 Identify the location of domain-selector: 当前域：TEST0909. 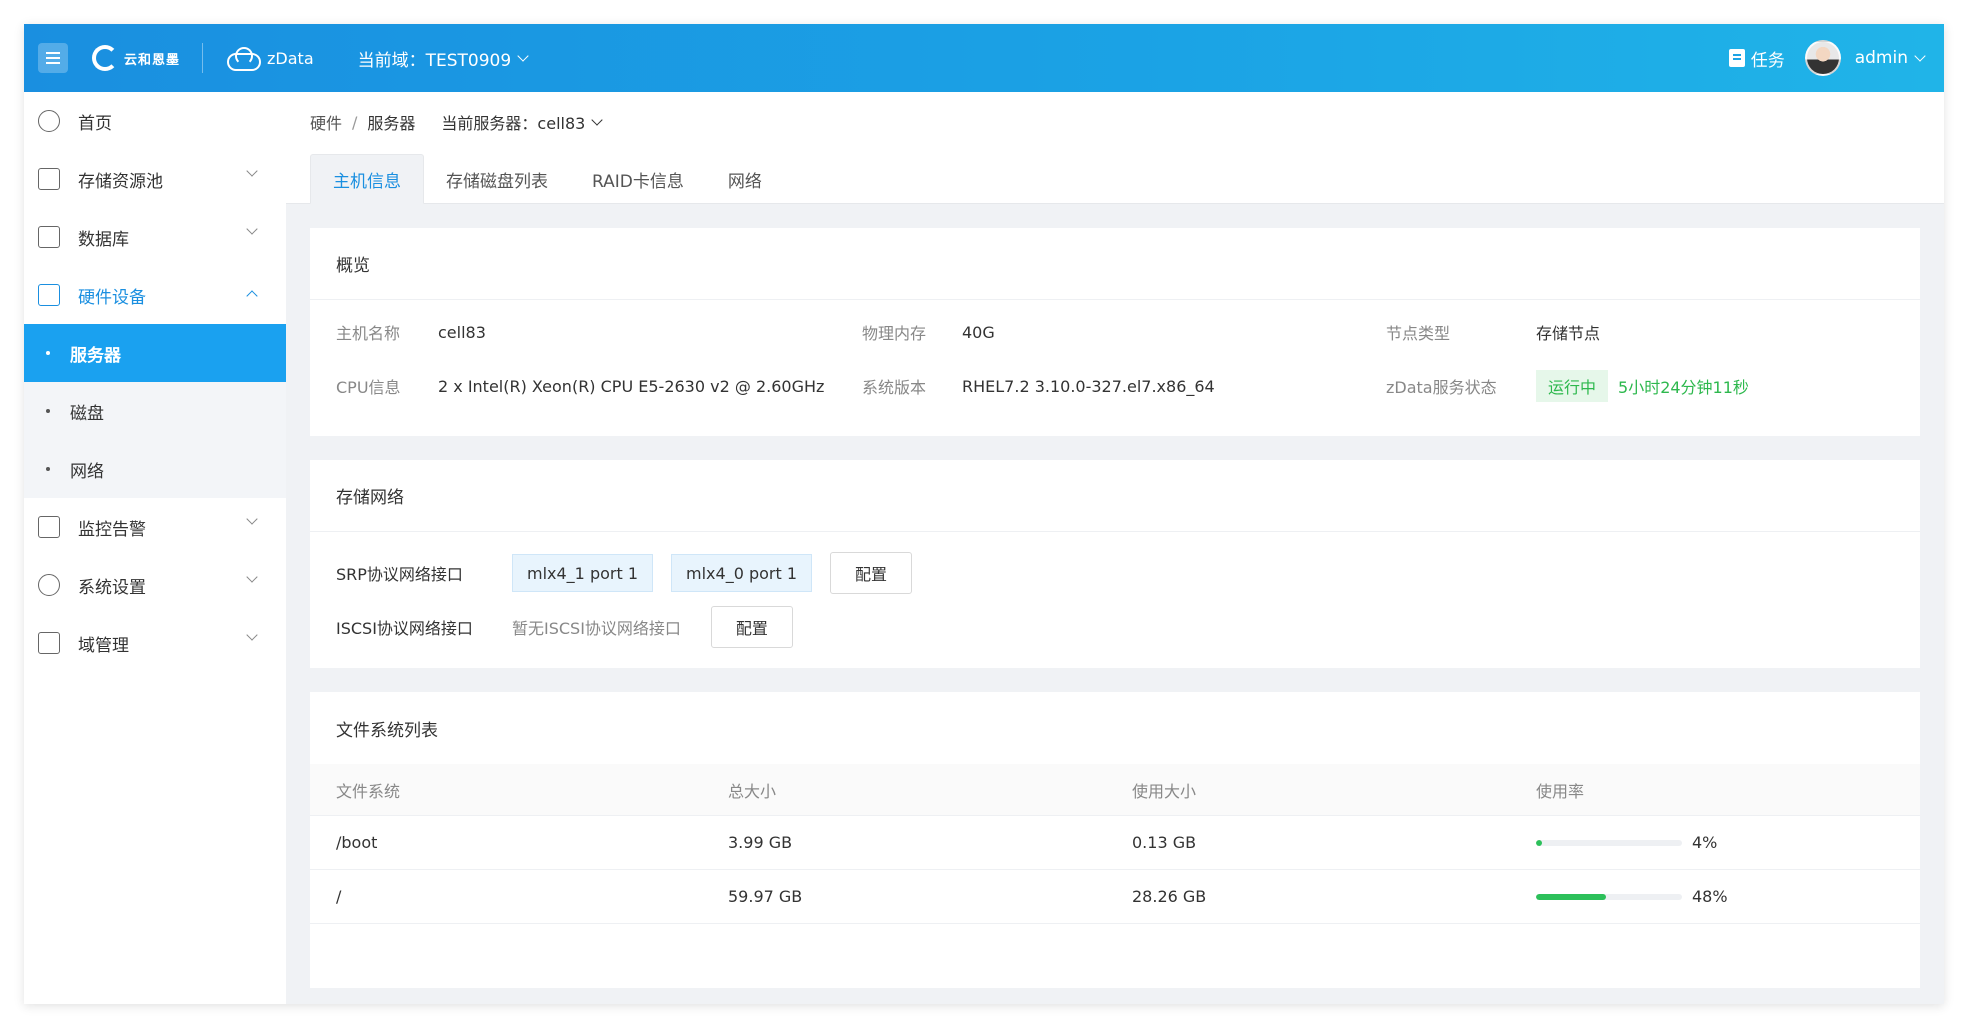
(443, 58).